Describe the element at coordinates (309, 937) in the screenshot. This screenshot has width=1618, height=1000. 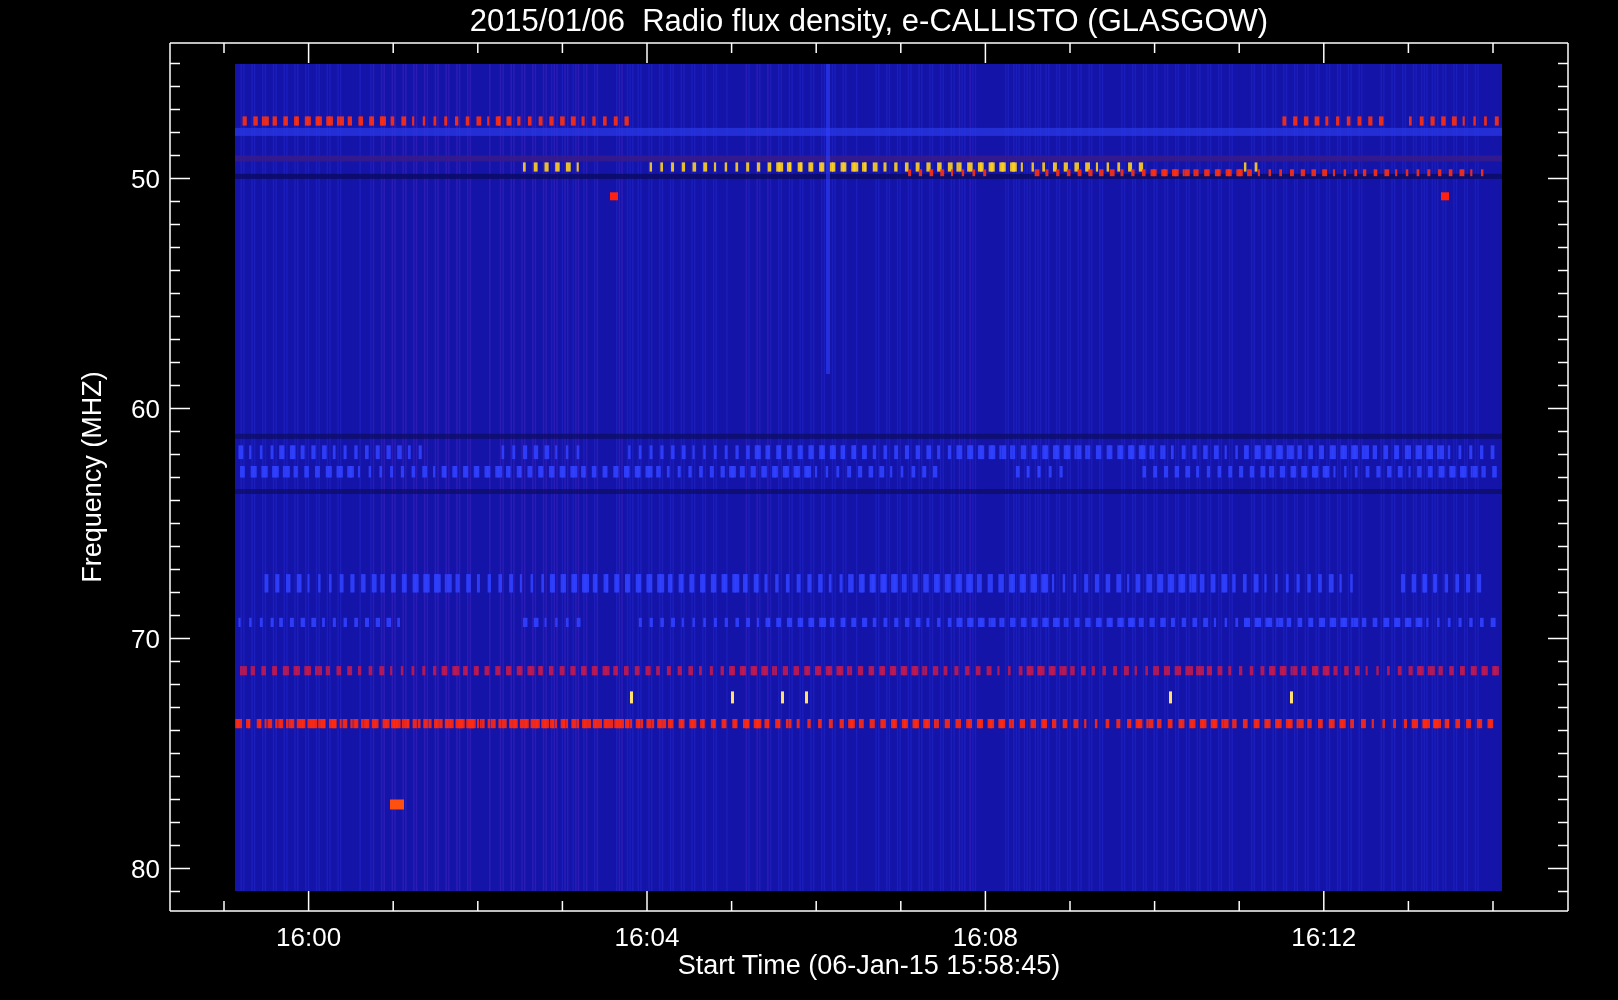
I see `tick-label: 16:00` at that location.